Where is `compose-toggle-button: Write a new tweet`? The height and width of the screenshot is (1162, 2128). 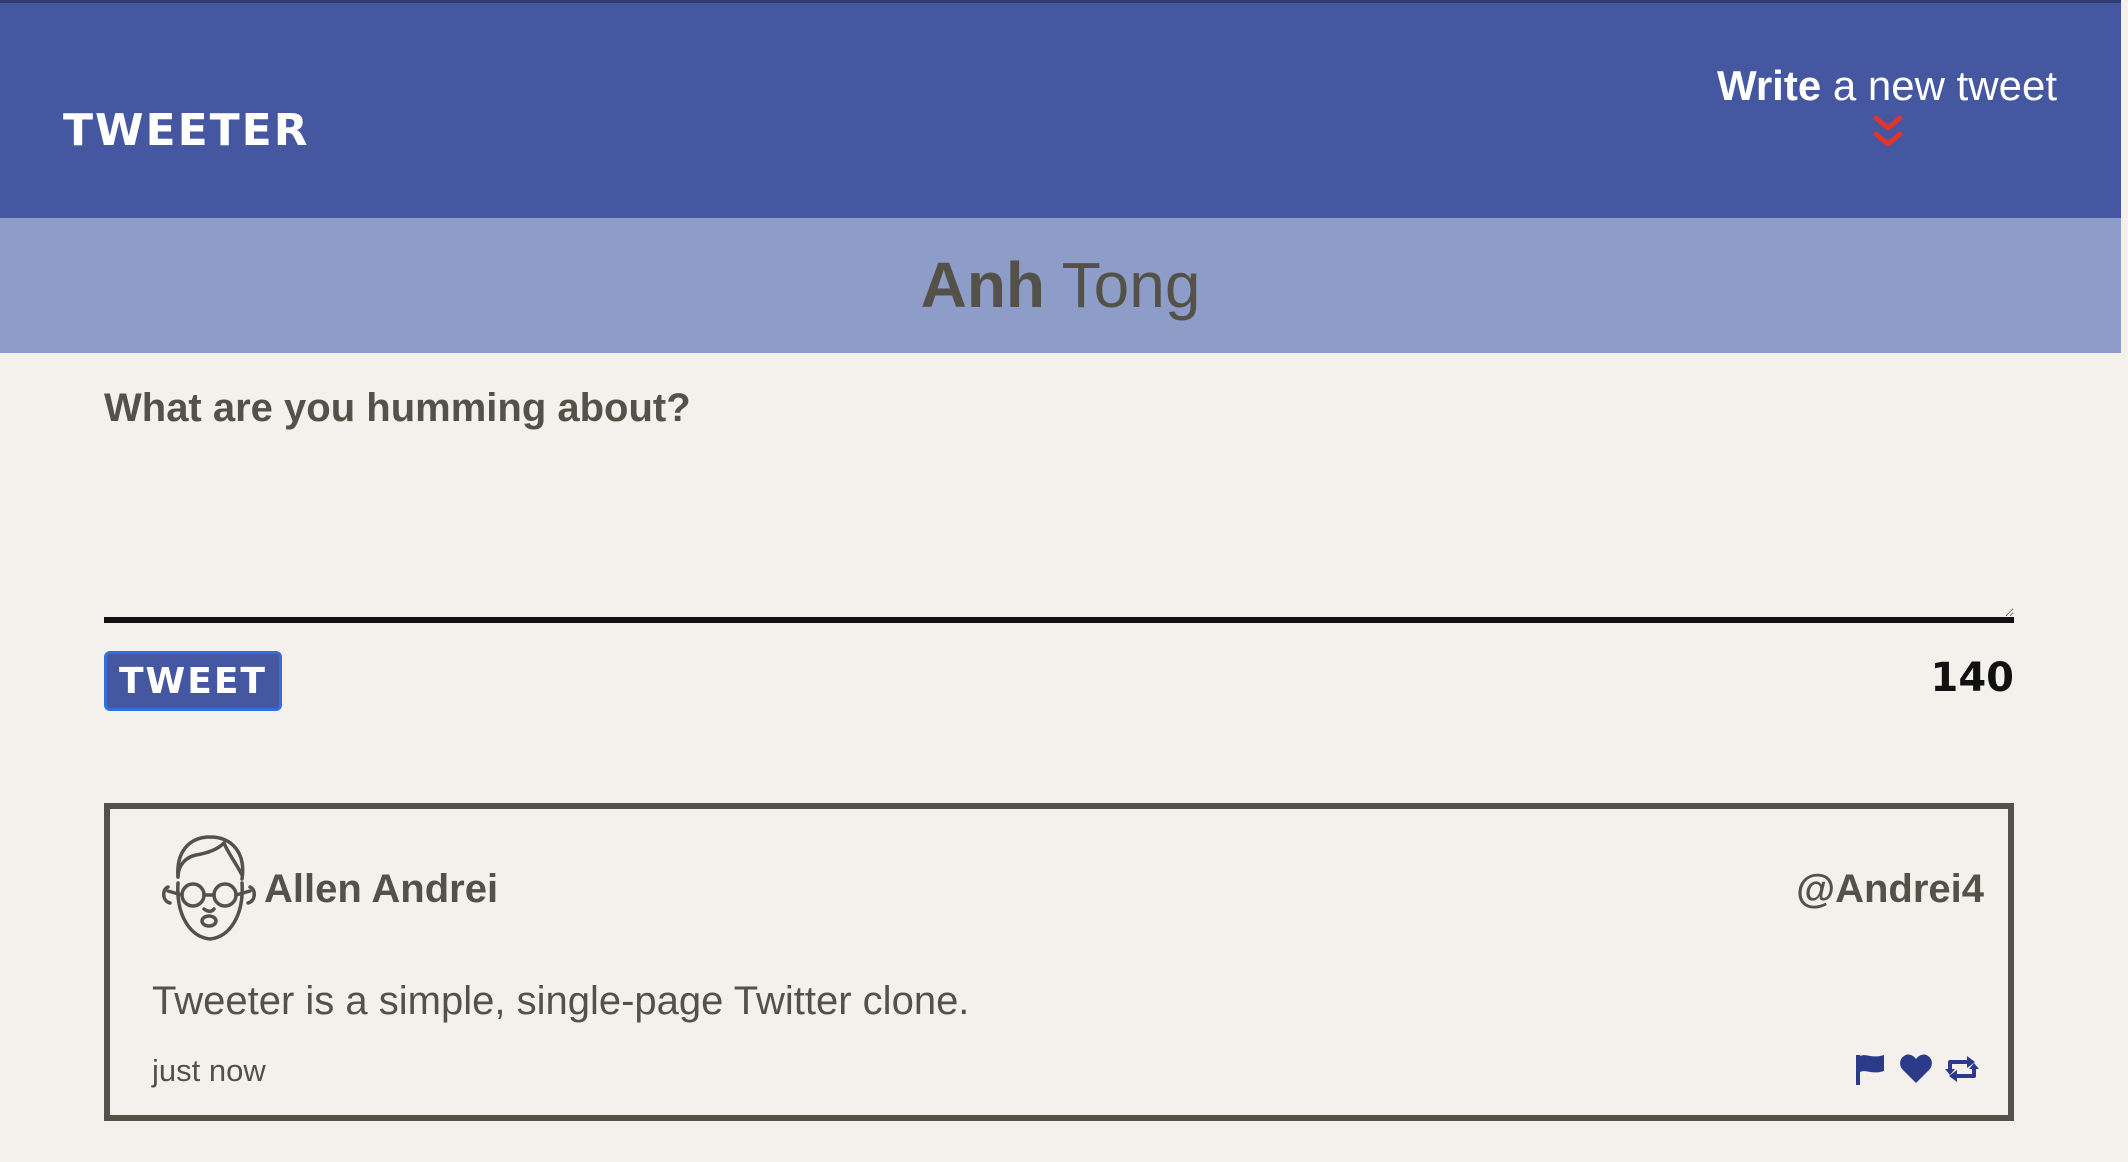 compose-toggle-button: Write a new tweet is located at coordinates (1887, 86).